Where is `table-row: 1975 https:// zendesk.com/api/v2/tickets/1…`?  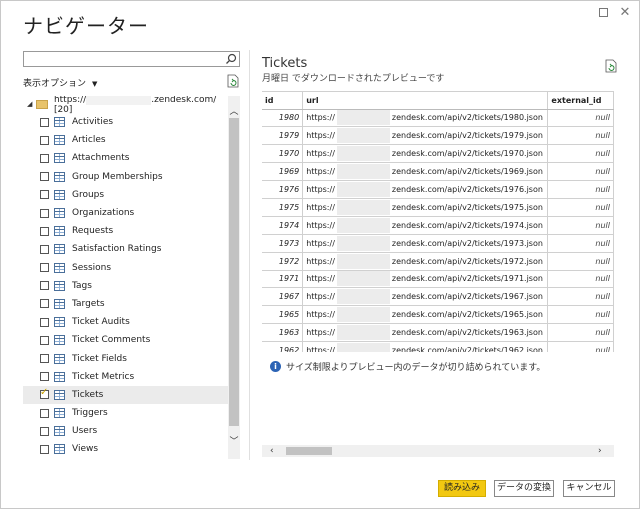 table-row: 1975 https:// zendesk.com/api/v2/tickets/1… is located at coordinates (438, 207).